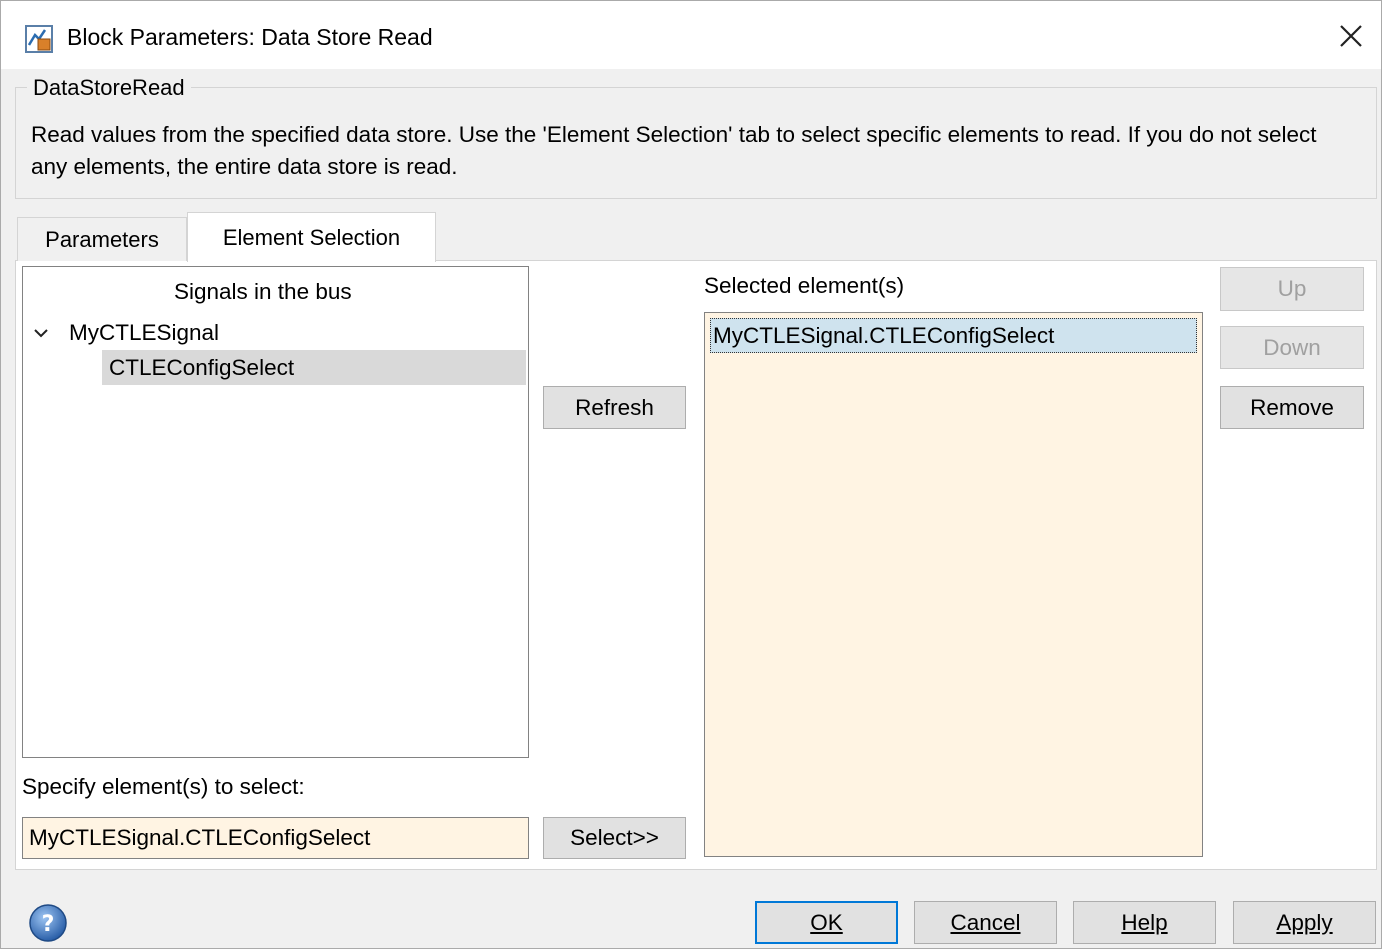 The width and height of the screenshot is (1382, 949). What do you see at coordinates (804, 285) in the screenshot?
I see `selected-elements-label: Selected element(s)` at bounding box center [804, 285].